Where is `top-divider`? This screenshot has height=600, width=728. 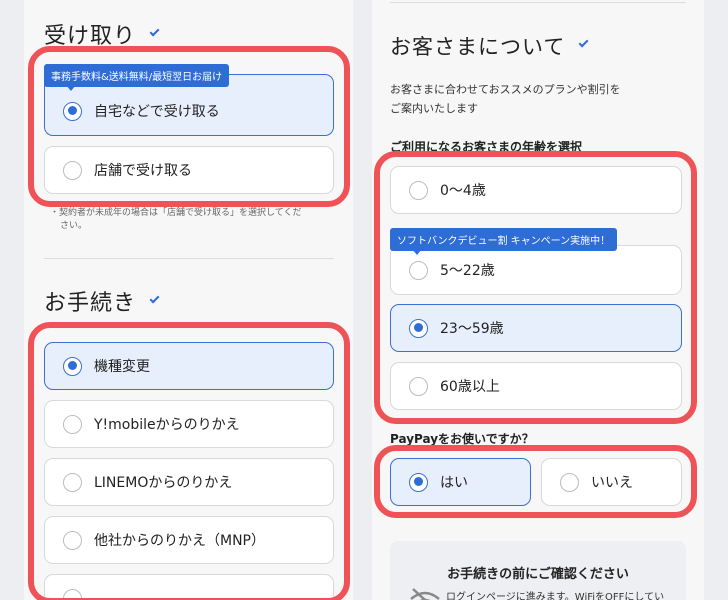 top-divider is located at coordinates (538, 2).